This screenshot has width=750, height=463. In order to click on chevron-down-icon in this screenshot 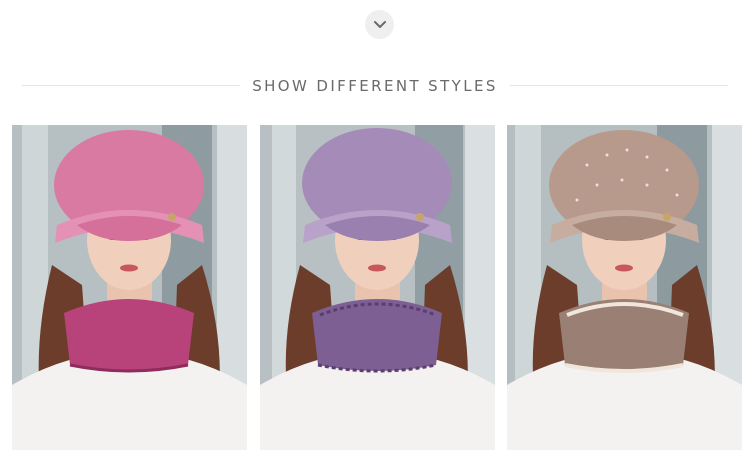, I will do `click(379, 24)`.